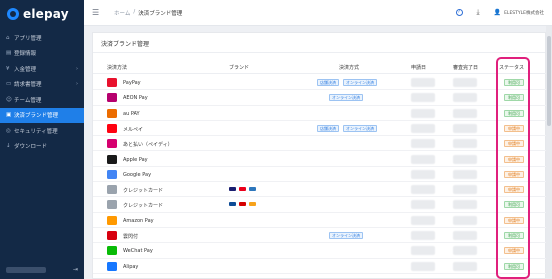  I want to click on elepay-logo-icon, so click(13, 14).